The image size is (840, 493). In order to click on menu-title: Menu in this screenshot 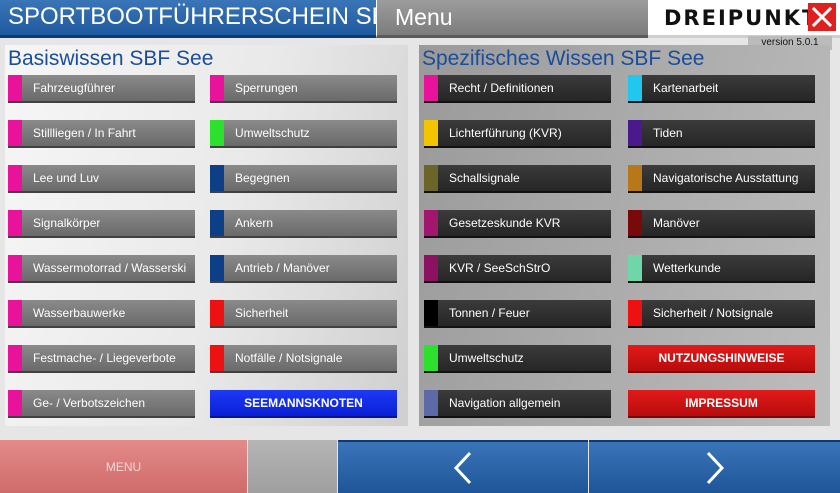, I will do `click(512, 19)`.